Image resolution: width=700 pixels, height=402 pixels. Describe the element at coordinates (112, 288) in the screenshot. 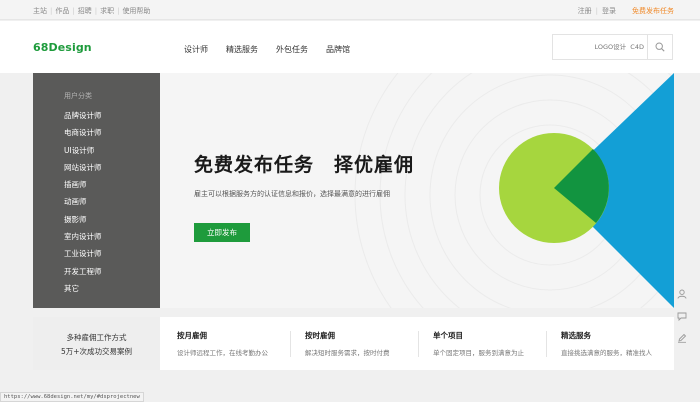

I see `category-item: 其它` at that location.